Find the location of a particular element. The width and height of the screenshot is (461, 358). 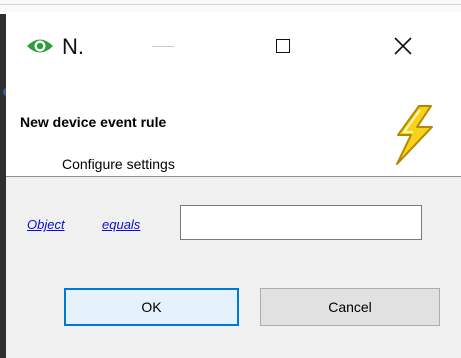

eye-icon is located at coordinates (40, 46).